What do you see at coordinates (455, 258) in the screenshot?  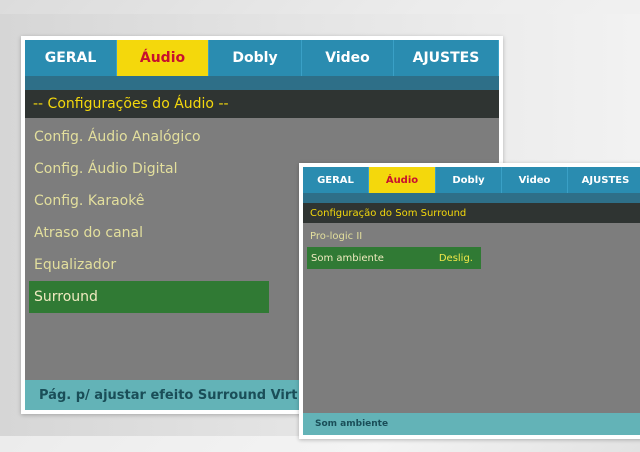 I see `menu-item-value: Deslig.` at bounding box center [455, 258].